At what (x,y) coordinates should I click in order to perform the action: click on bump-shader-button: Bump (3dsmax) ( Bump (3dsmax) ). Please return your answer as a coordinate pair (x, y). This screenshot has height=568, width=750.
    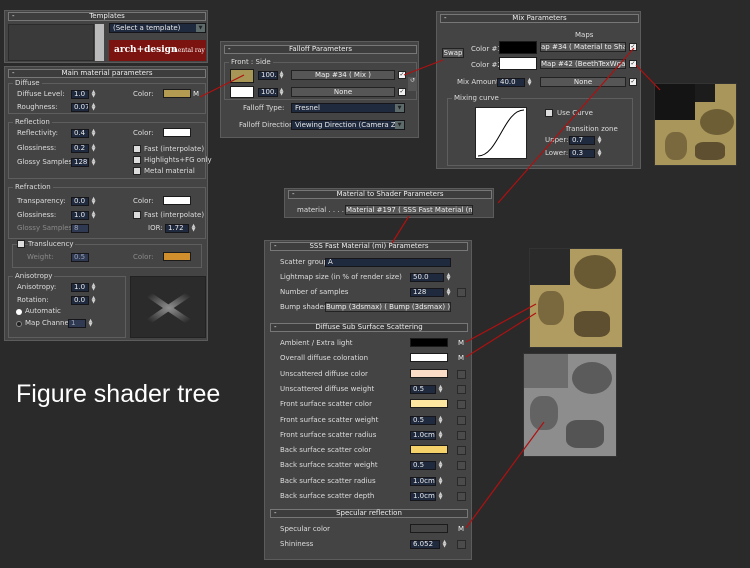
    Looking at the image, I should click on (388, 307).